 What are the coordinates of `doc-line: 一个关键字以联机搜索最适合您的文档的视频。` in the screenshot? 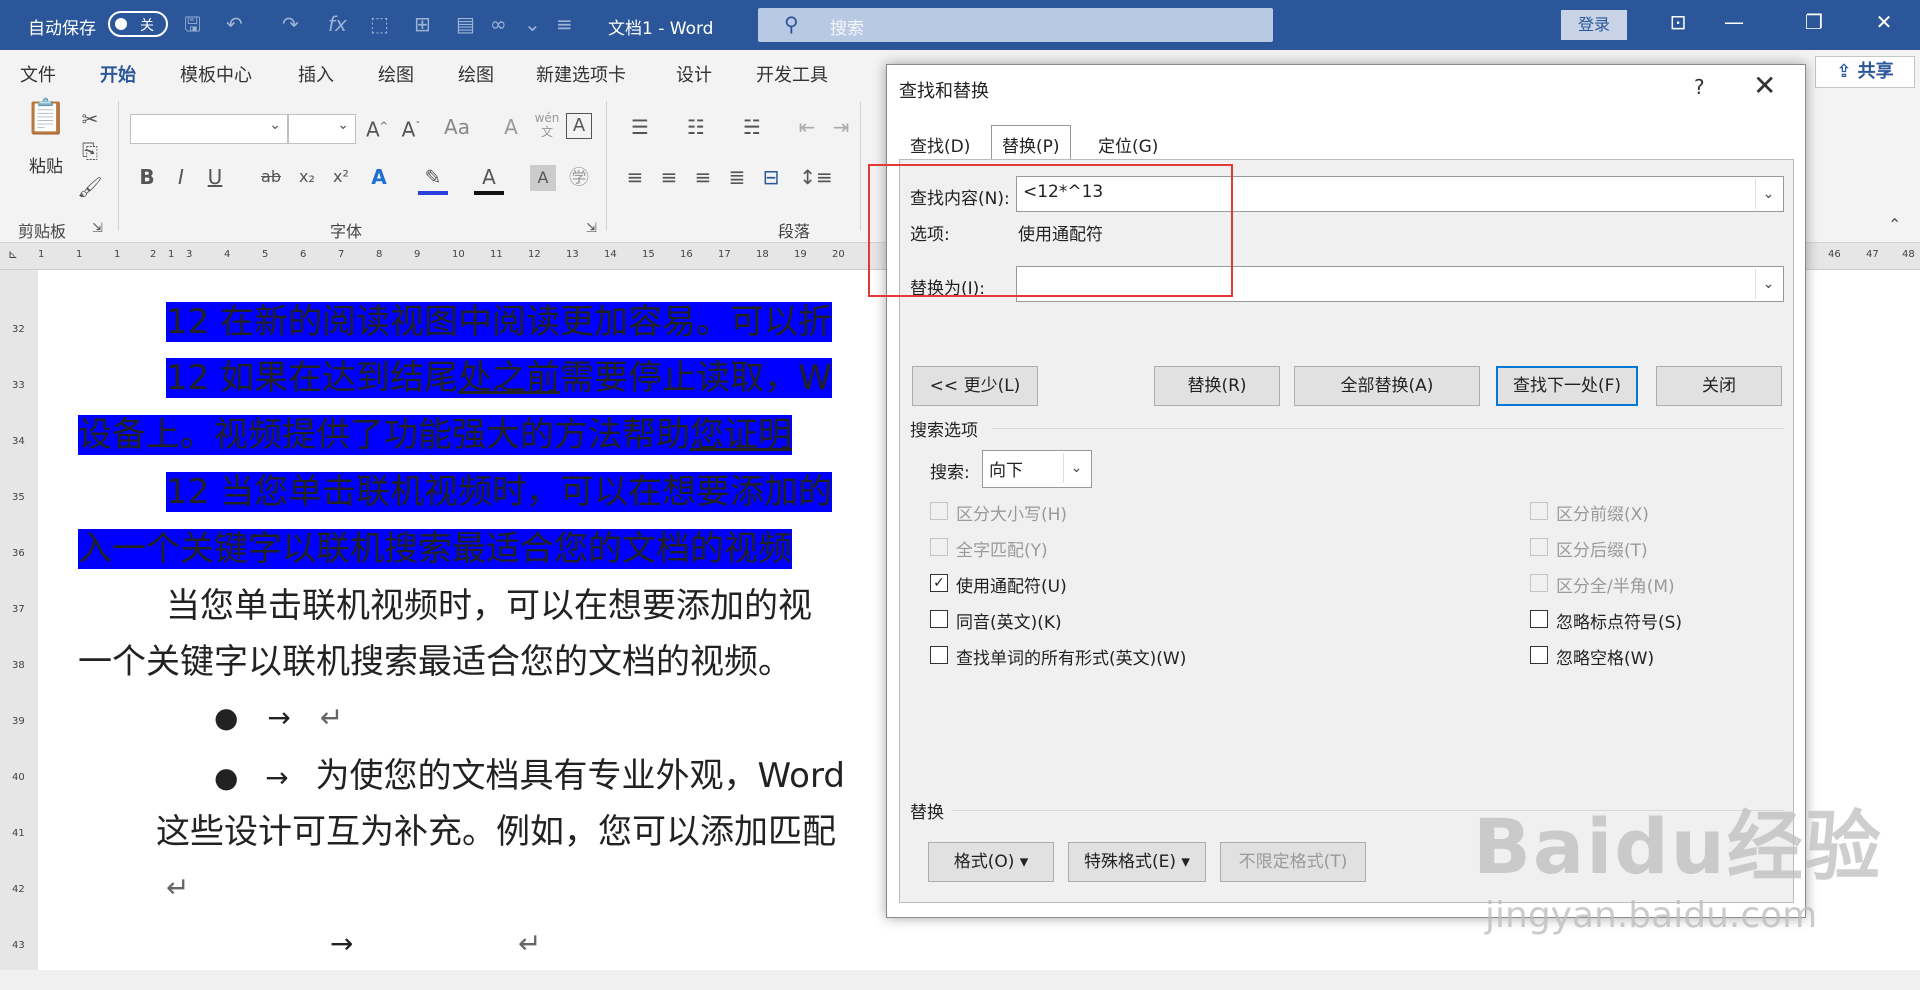 It's located at (435, 662).